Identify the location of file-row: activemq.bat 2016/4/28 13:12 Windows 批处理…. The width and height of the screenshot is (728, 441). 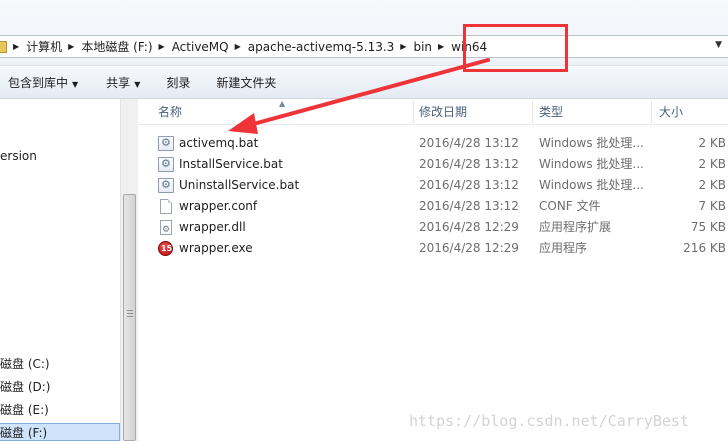
(433, 143).